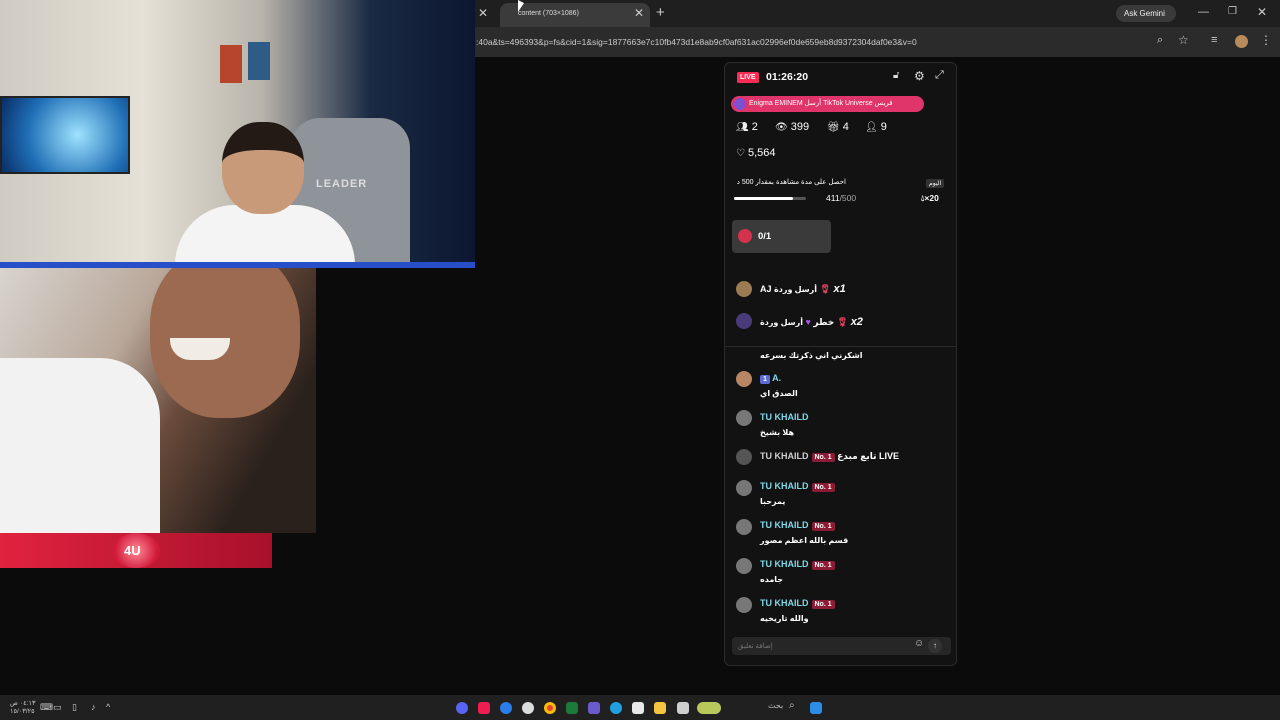 This screenshot has width=1280, height=720. I want to click on language-icon: ⌨, so click(46, 707).